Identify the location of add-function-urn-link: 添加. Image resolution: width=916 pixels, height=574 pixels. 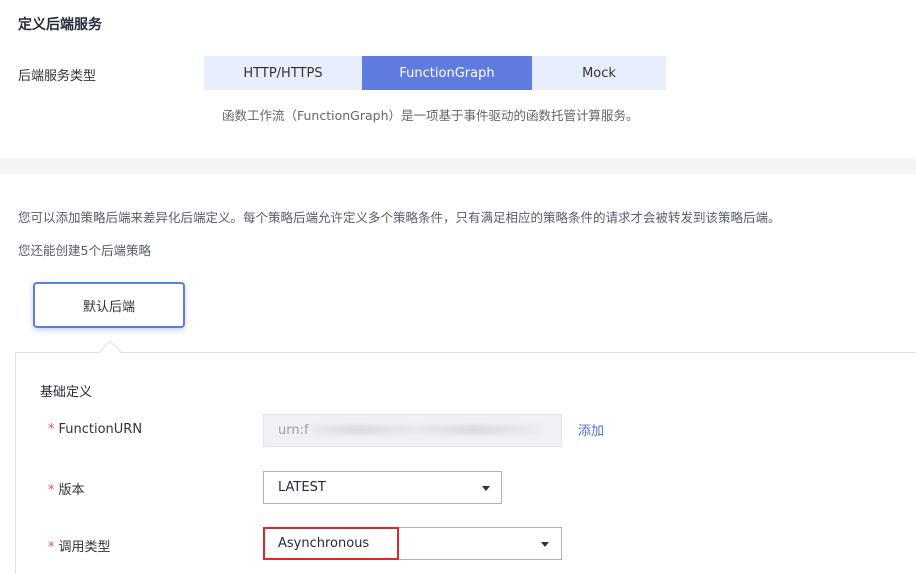
(591, 429).